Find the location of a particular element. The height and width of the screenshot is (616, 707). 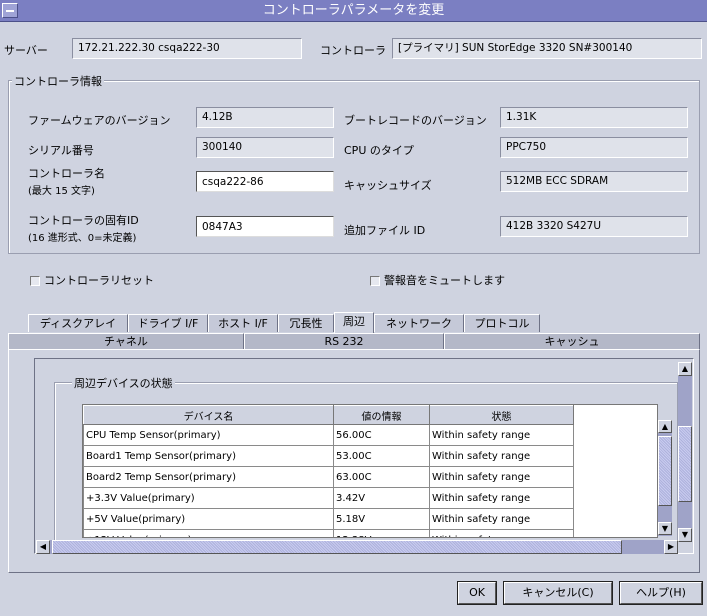

controller-name-input is located at coordinates (265, 181).